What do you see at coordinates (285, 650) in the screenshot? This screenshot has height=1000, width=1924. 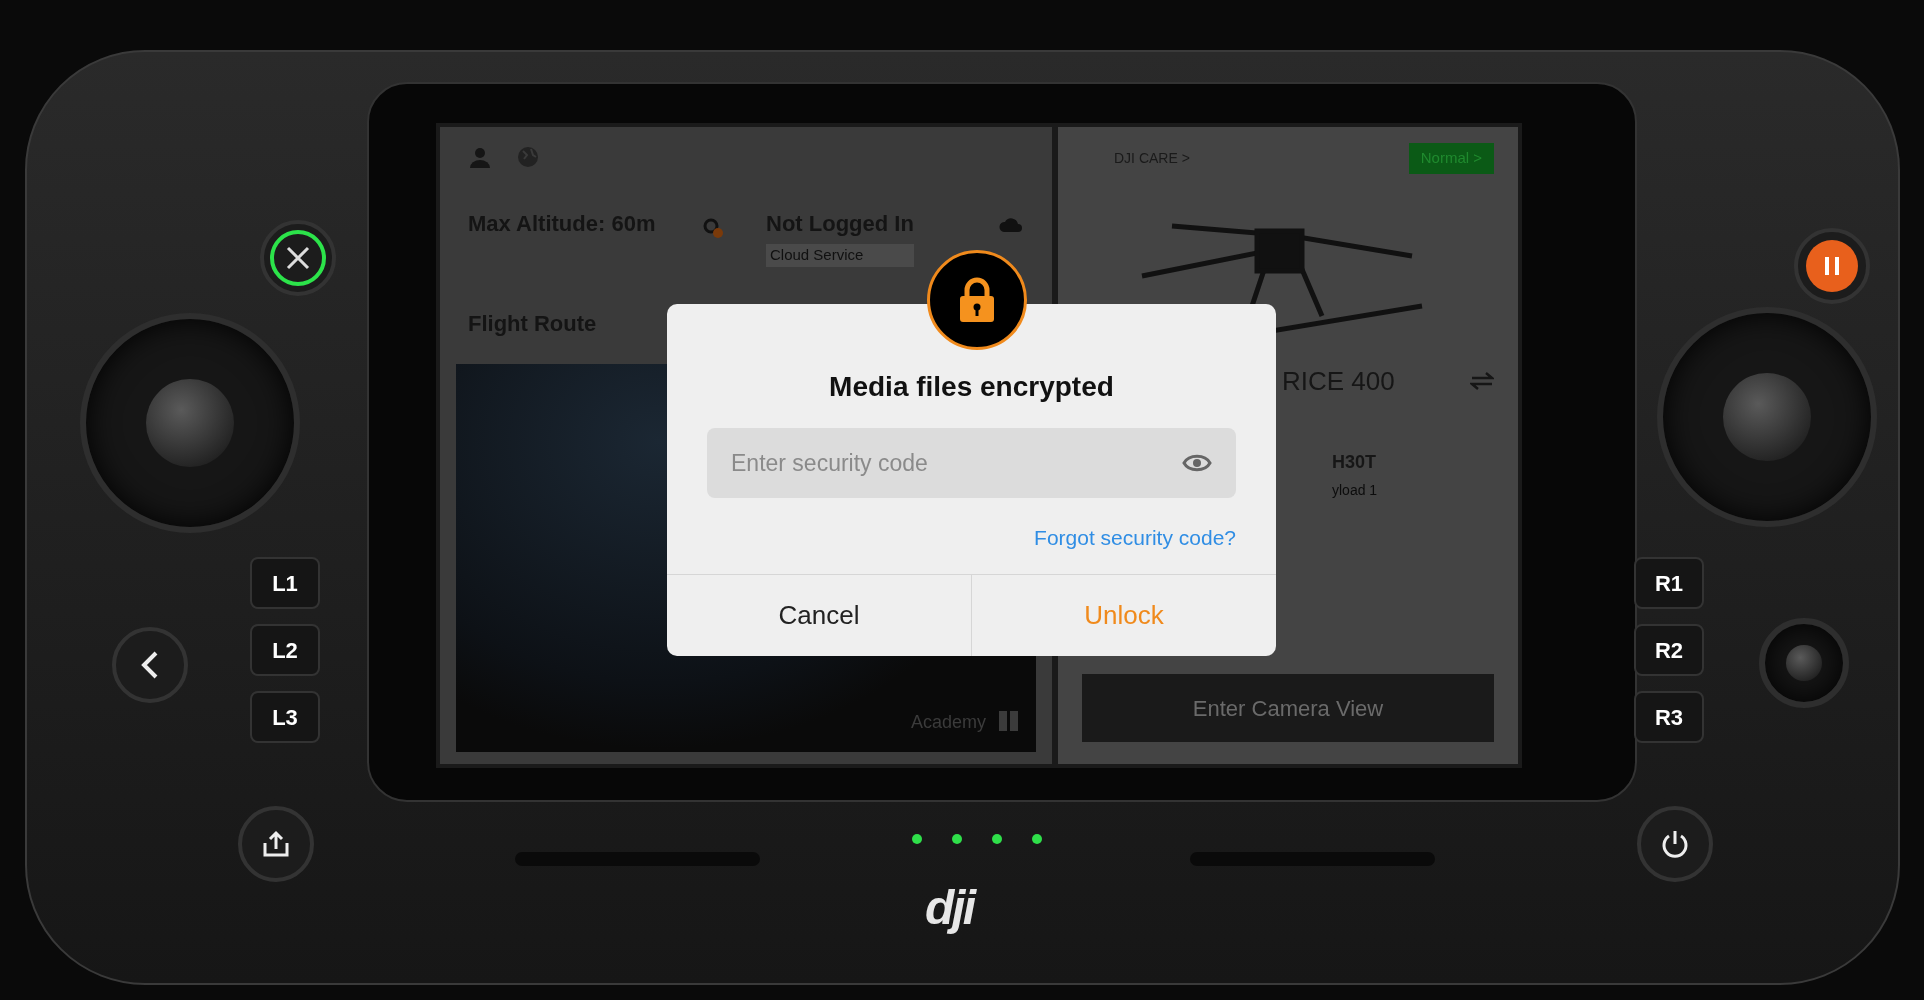 I see `shoulder-key: L2` at bounding box center [285, 650].